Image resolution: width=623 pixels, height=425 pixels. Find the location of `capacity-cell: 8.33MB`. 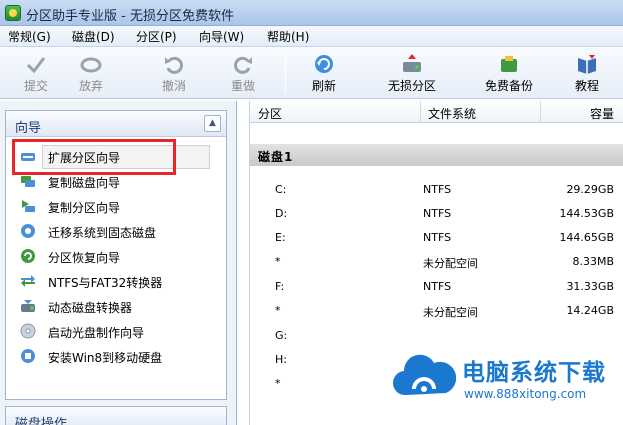

capacity-cell: 8.33MB is located at coordinates (593, 261).